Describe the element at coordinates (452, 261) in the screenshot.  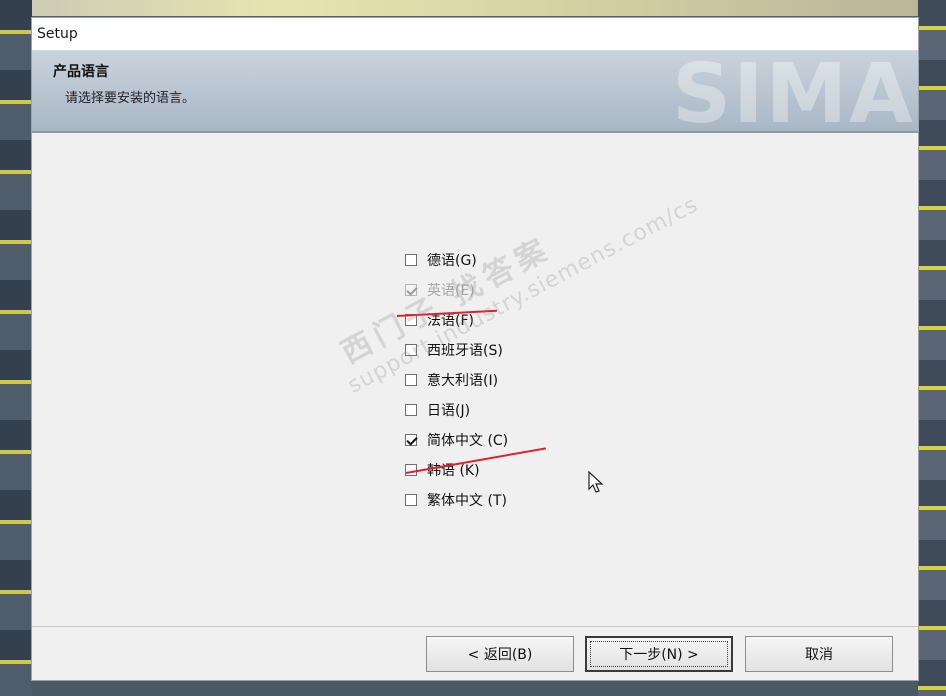
I see `language-label: 德语(G)` at that location.